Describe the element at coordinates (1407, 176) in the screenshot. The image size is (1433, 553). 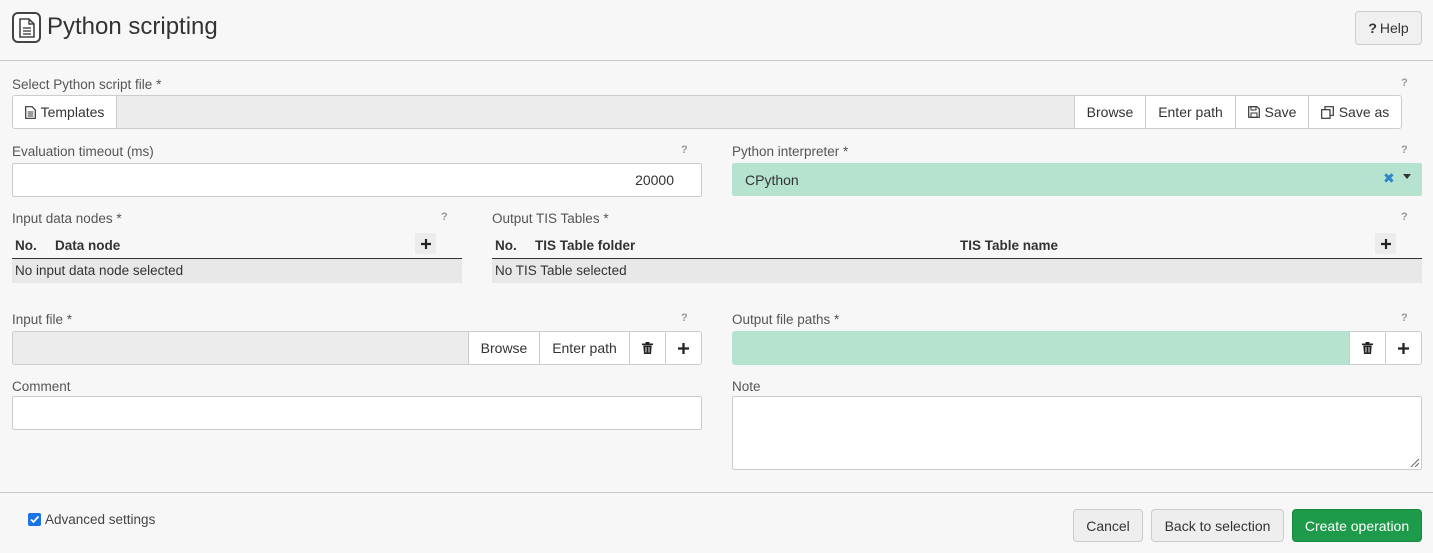
I see `caret-down-icon` at that location.